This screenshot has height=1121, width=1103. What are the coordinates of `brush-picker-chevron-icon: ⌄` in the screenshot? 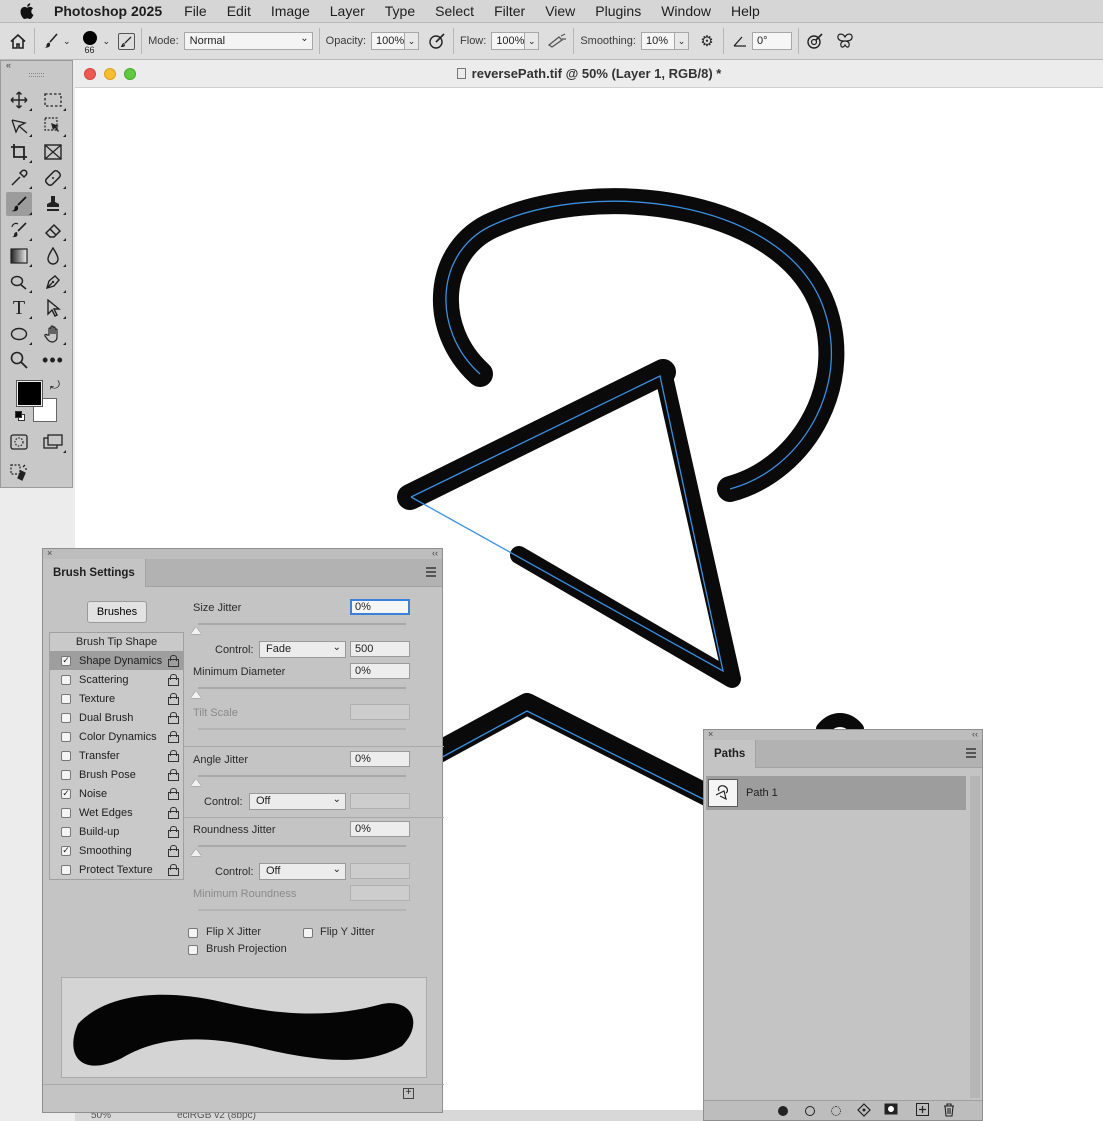 It's located at (107, 41).